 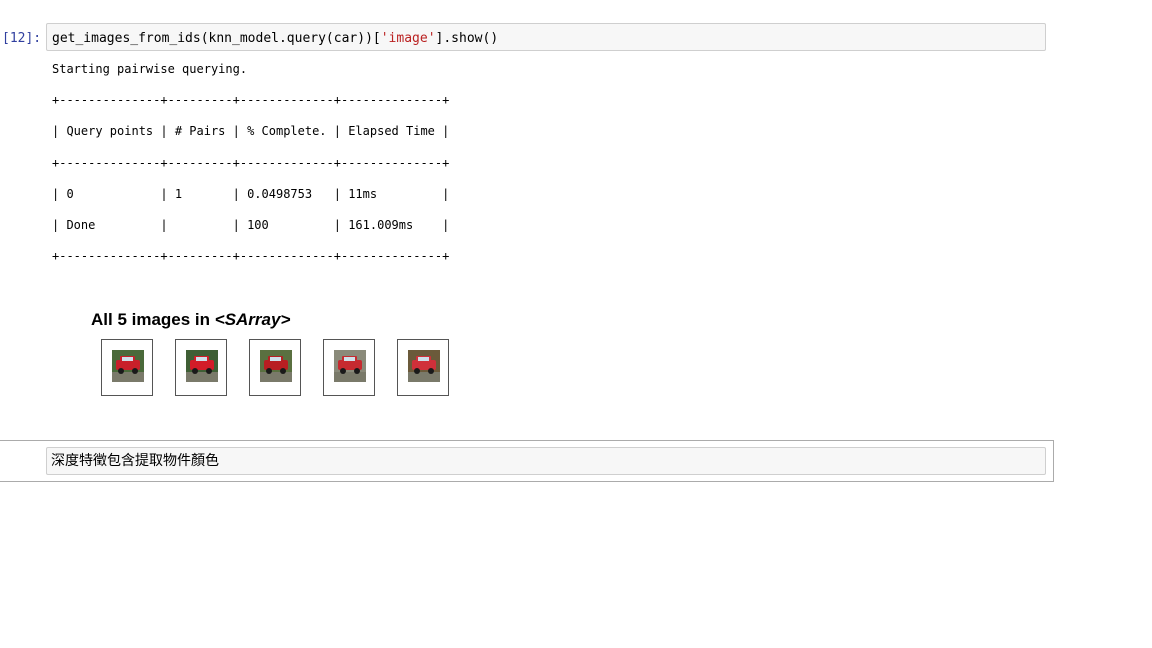 I want to click on code-string-literal: 'image', so click(x=408, y=38).